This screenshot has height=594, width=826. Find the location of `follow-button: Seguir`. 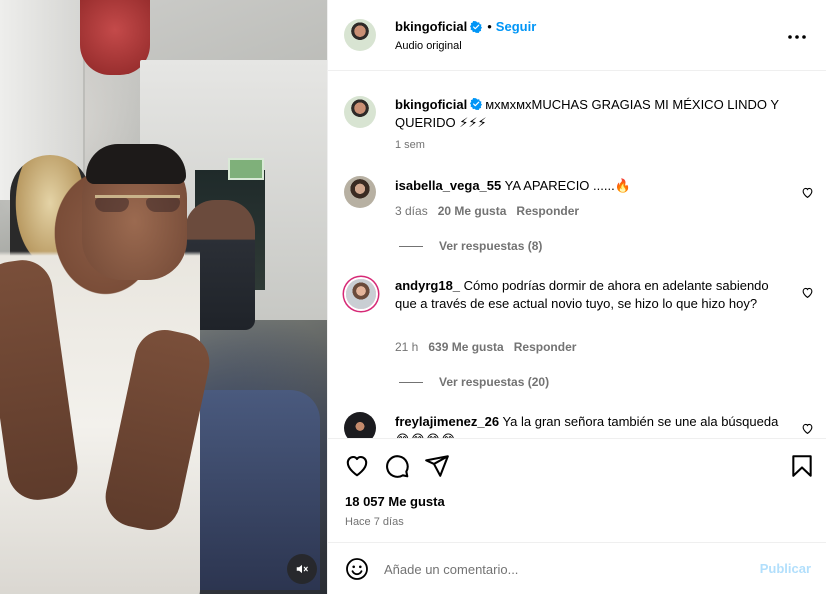

follow-button: Seguir is located at coordinates (516, 26).